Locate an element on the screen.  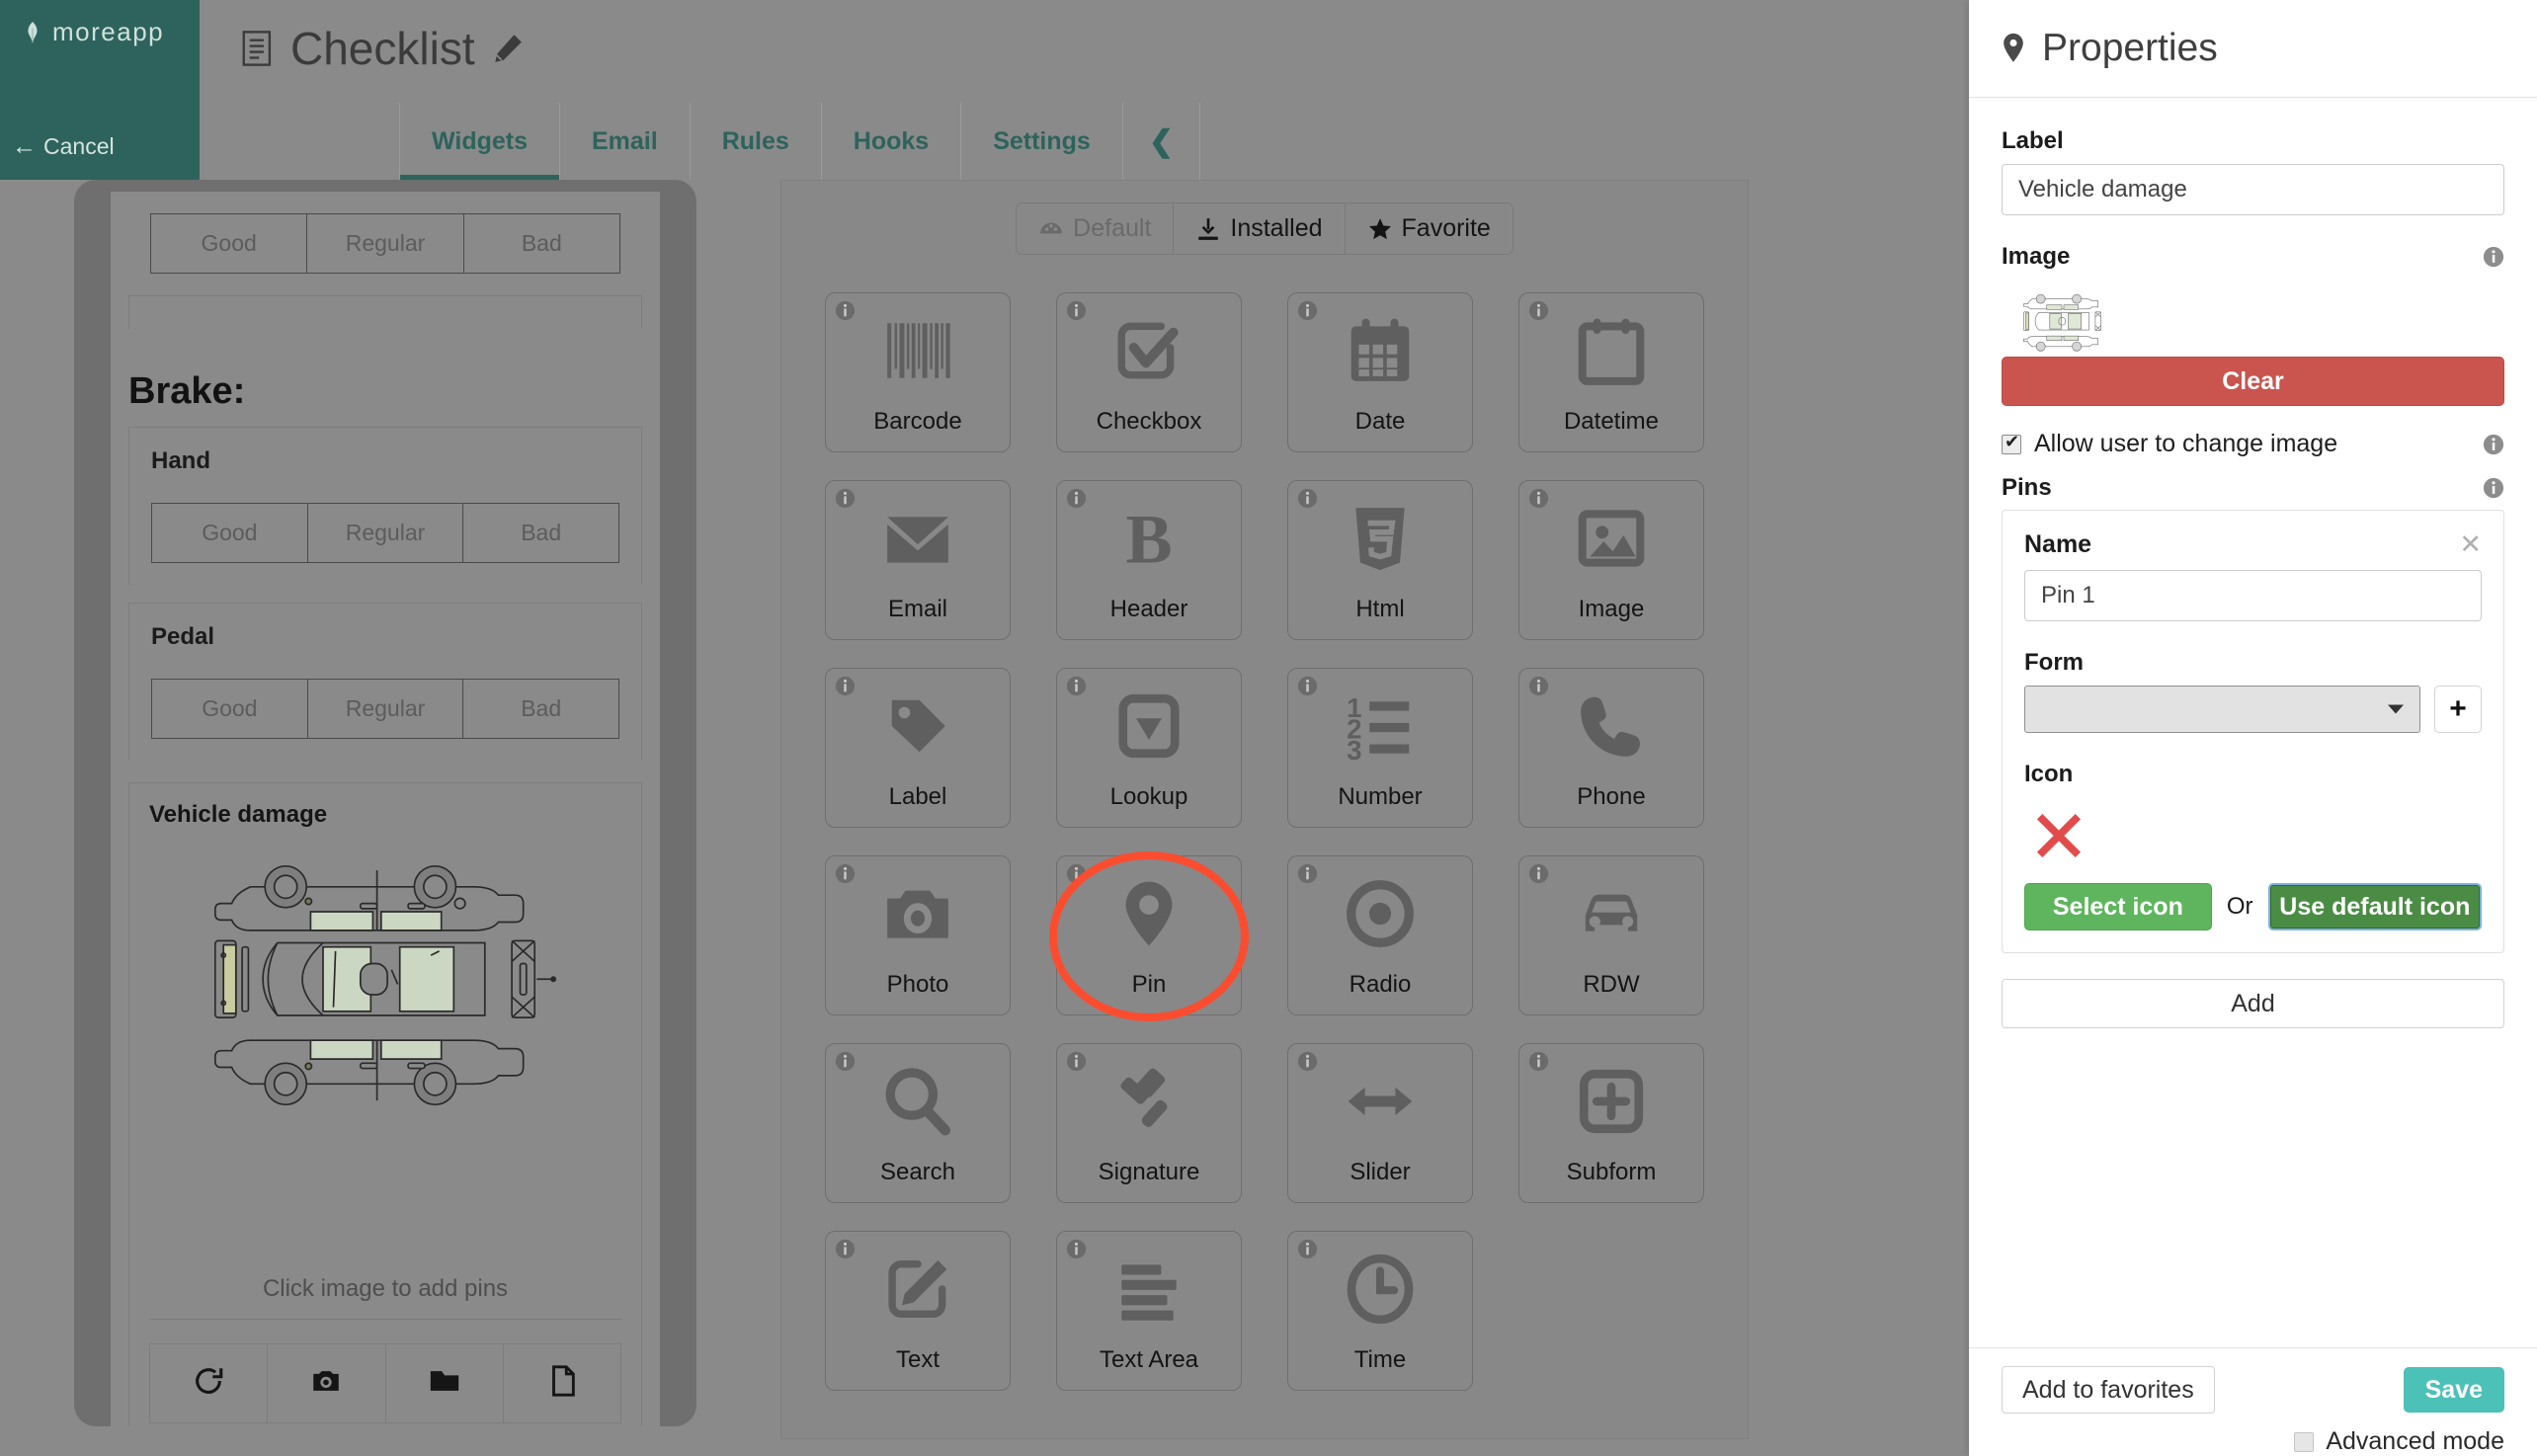
widget-tile-image: Image is located at coordinates (1611, 560).